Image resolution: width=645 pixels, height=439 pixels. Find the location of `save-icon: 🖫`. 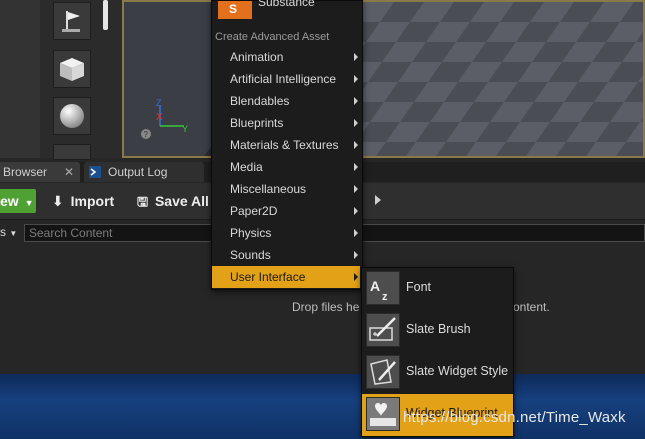

save-icon: 🖫 is located at coordinates (143, 201).